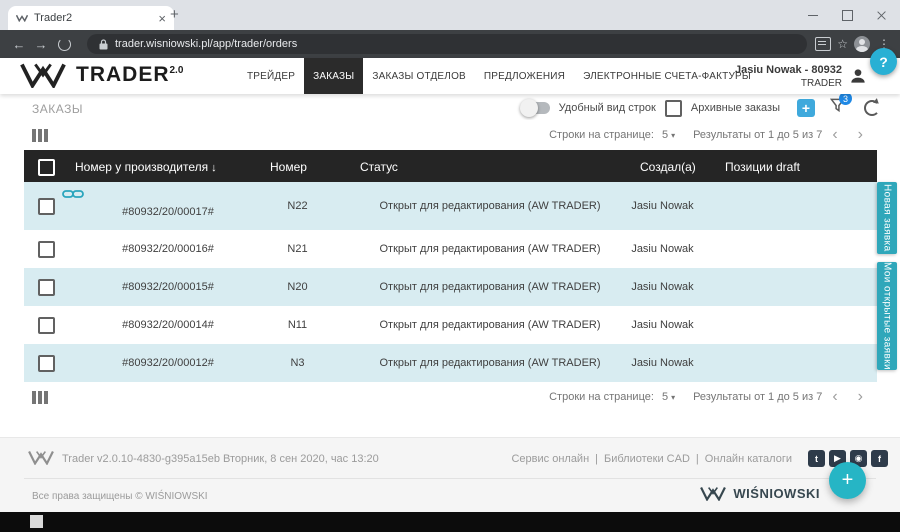 This screenshot has width=900, height=532. Describe the element at coordinates (823, 44) in the screenshot. I see `translate-icon` at that location.